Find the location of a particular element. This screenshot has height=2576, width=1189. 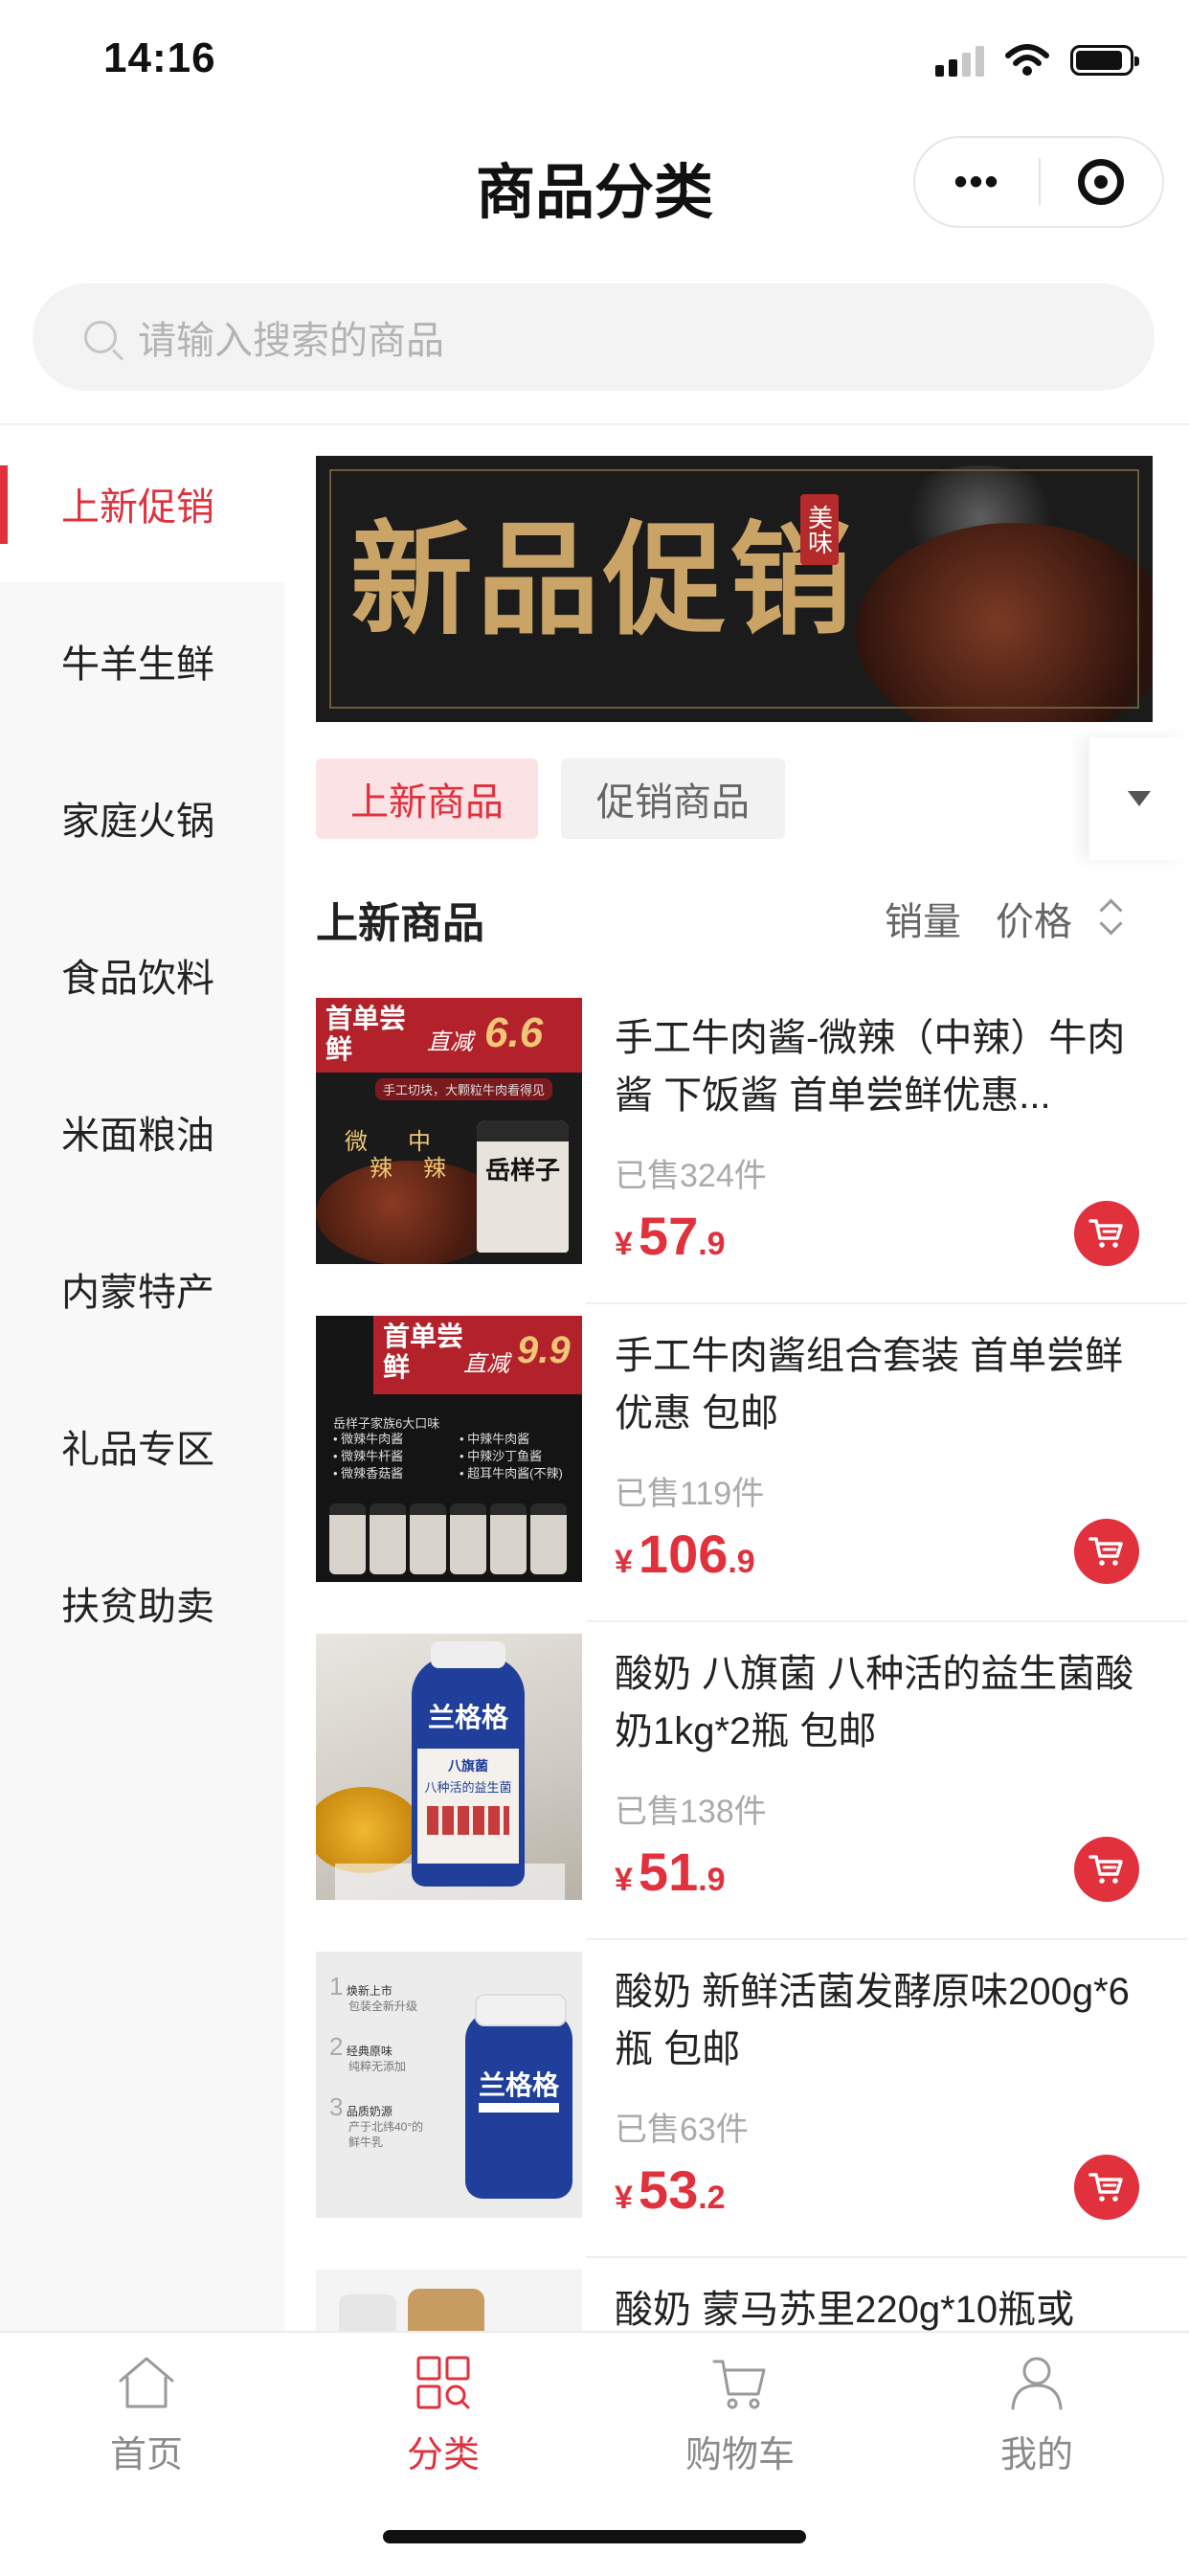

search-input: 请输入搜索的商品 is located at coordinates (594, 337).